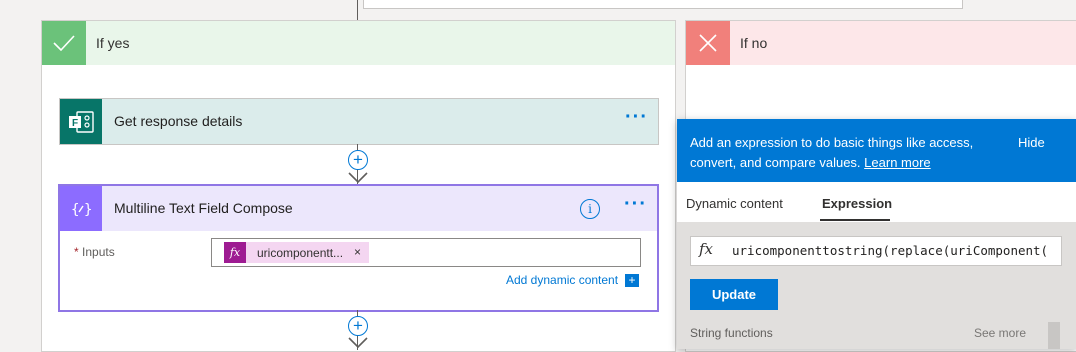 The image size is (1076, 352). I want to click on tab-dynamic-content: Dynamic content, so click(734, 203).